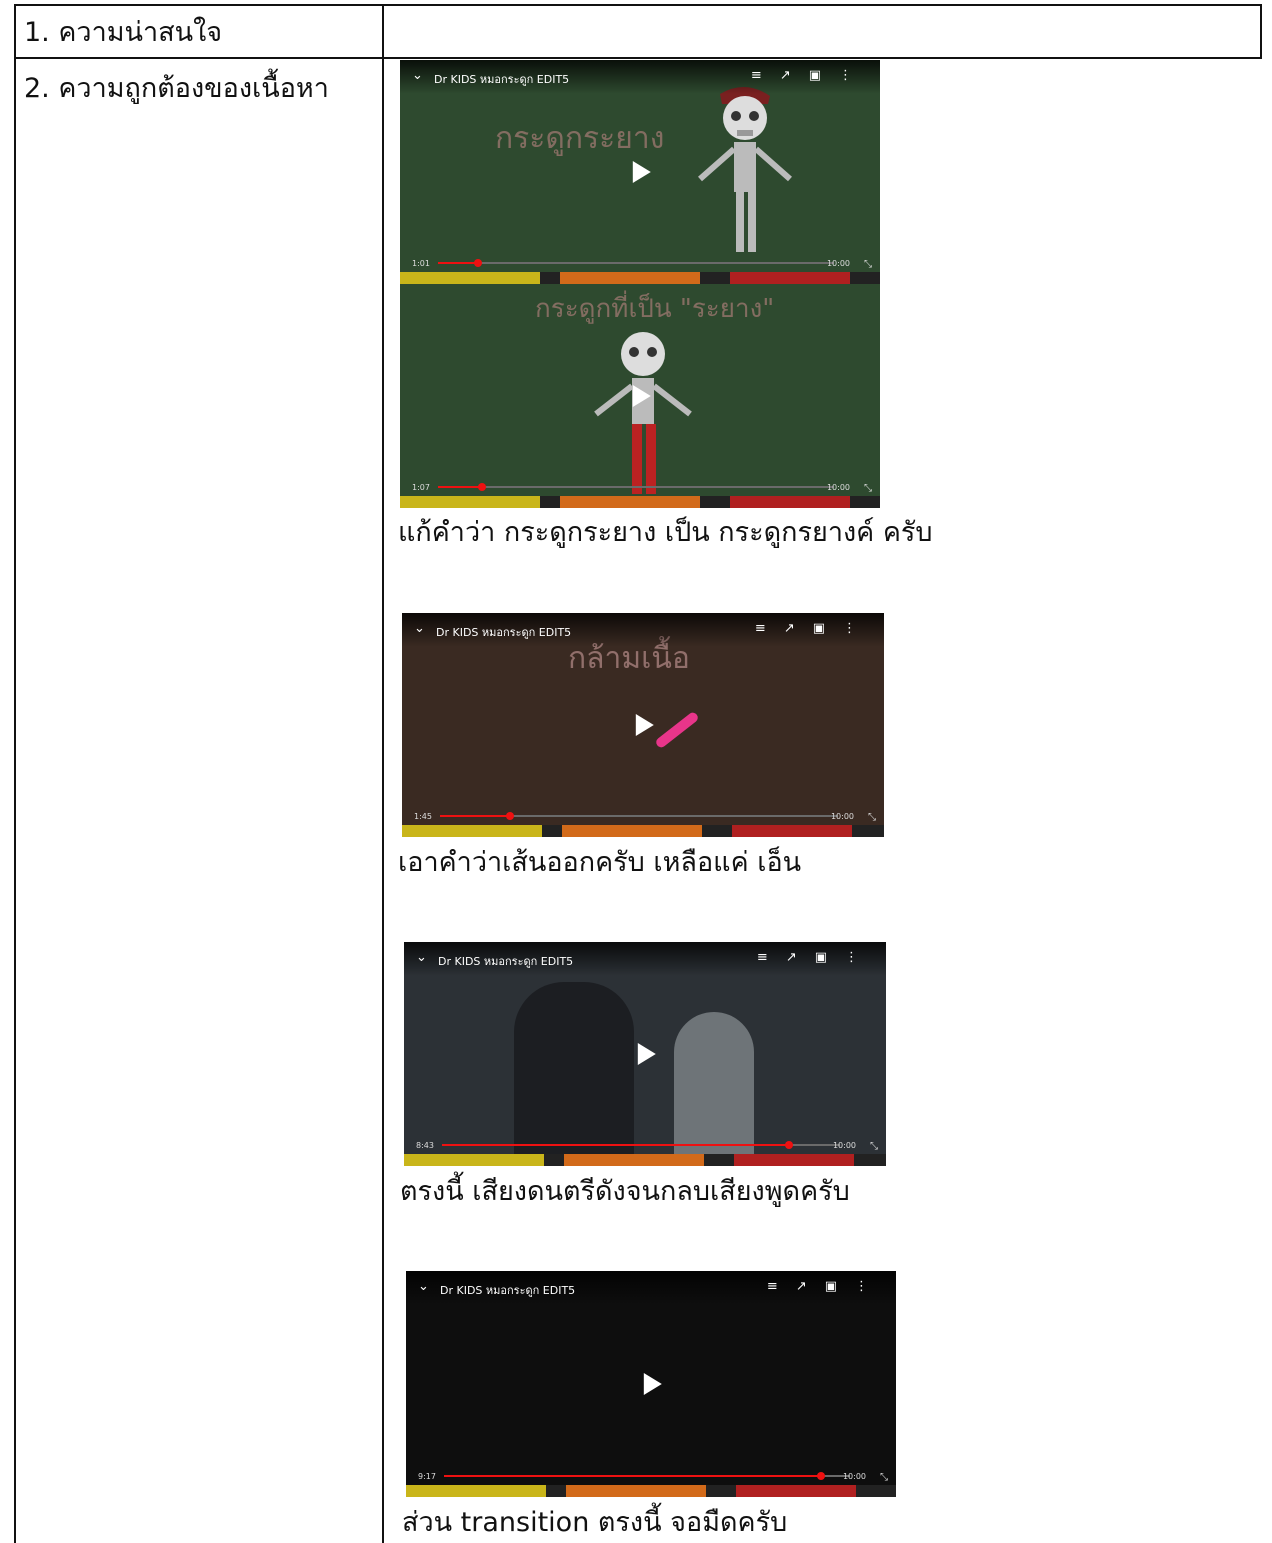 The image size is (1272, 1543). I want to click on table-right-border, so click(1261, 31).